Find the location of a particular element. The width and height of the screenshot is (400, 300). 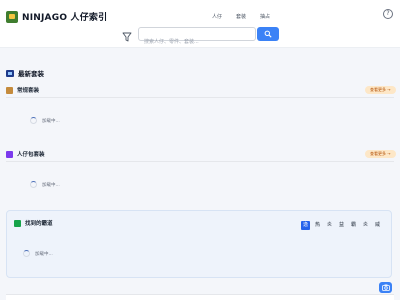

element-filter: 逸 热 炎 益 霸 炎 威 is located at coordinates (341, 225).